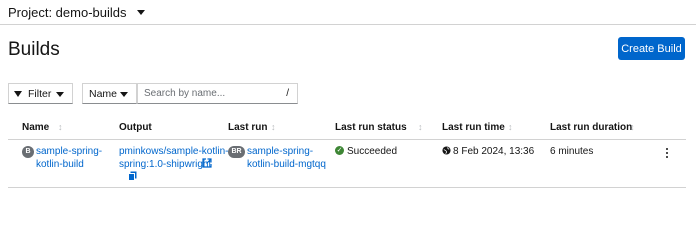 This screenshot has height=240, width=696. What do you see at coordinates (69, 158) in the screenshot?
I see `build-name-link: sample-spring- kotlin-build` at bounding box center [69, 158].